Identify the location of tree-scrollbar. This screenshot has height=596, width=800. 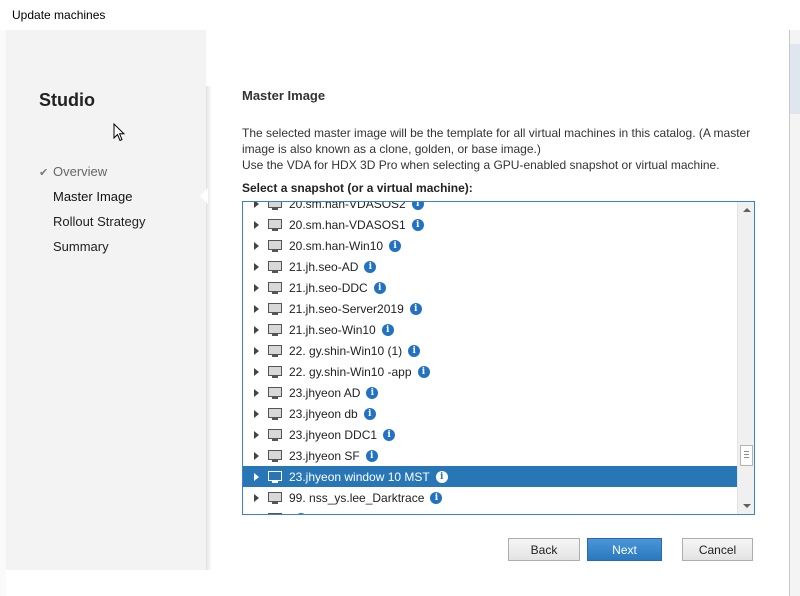
(745, 358).